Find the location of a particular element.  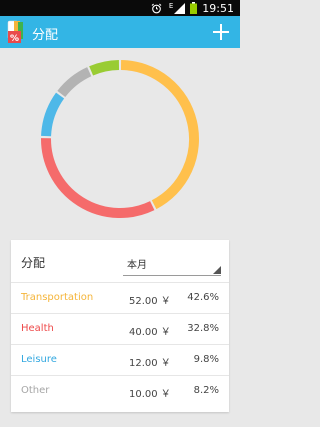

donut-slice-health is located at coordinates (98, 178).